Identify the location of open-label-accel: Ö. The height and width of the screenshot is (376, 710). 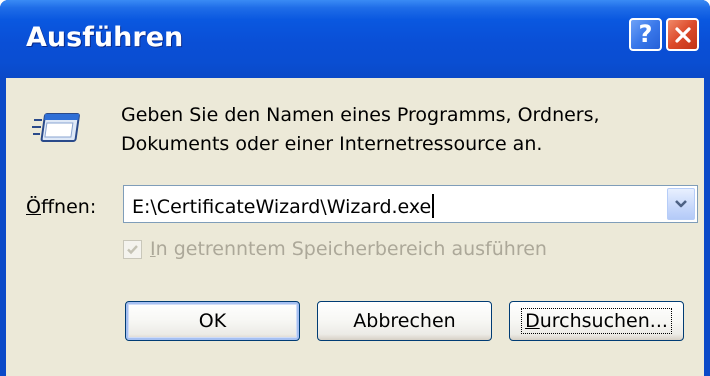
(33, 207).